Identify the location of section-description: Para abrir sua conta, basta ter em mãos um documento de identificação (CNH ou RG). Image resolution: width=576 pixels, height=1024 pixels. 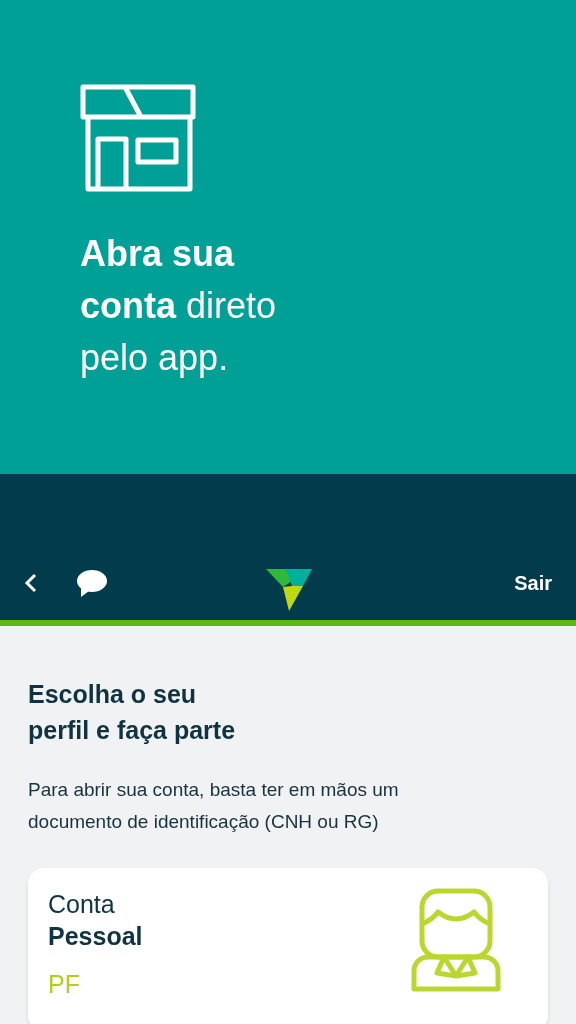
(214, 806).